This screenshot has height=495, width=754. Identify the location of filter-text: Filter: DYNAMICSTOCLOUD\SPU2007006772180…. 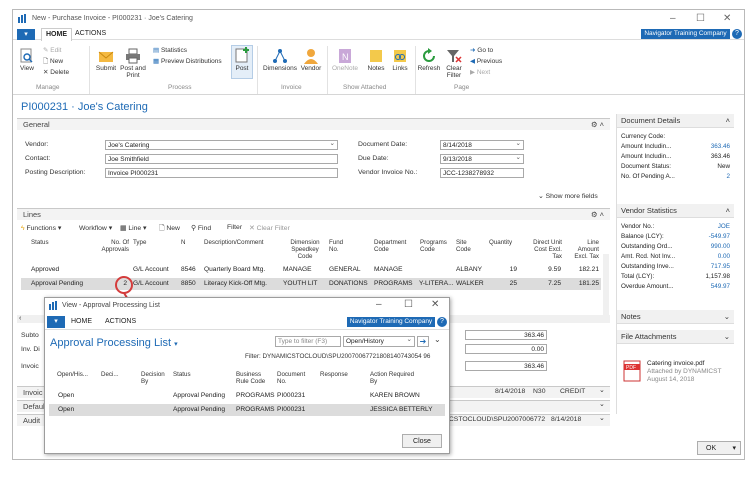
(338, 356).